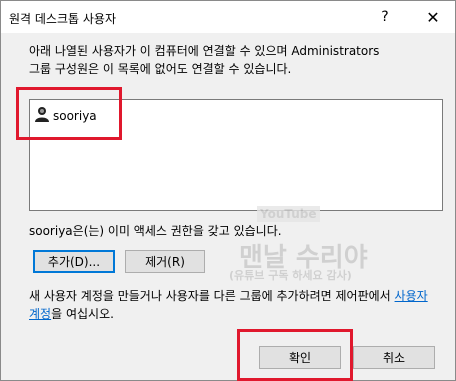 The image size is (456, 381). What do you see at coordinates (288, 214) in the screenshot?
I see `watermark-brand: YouTube` at bounding box center [288, 214].